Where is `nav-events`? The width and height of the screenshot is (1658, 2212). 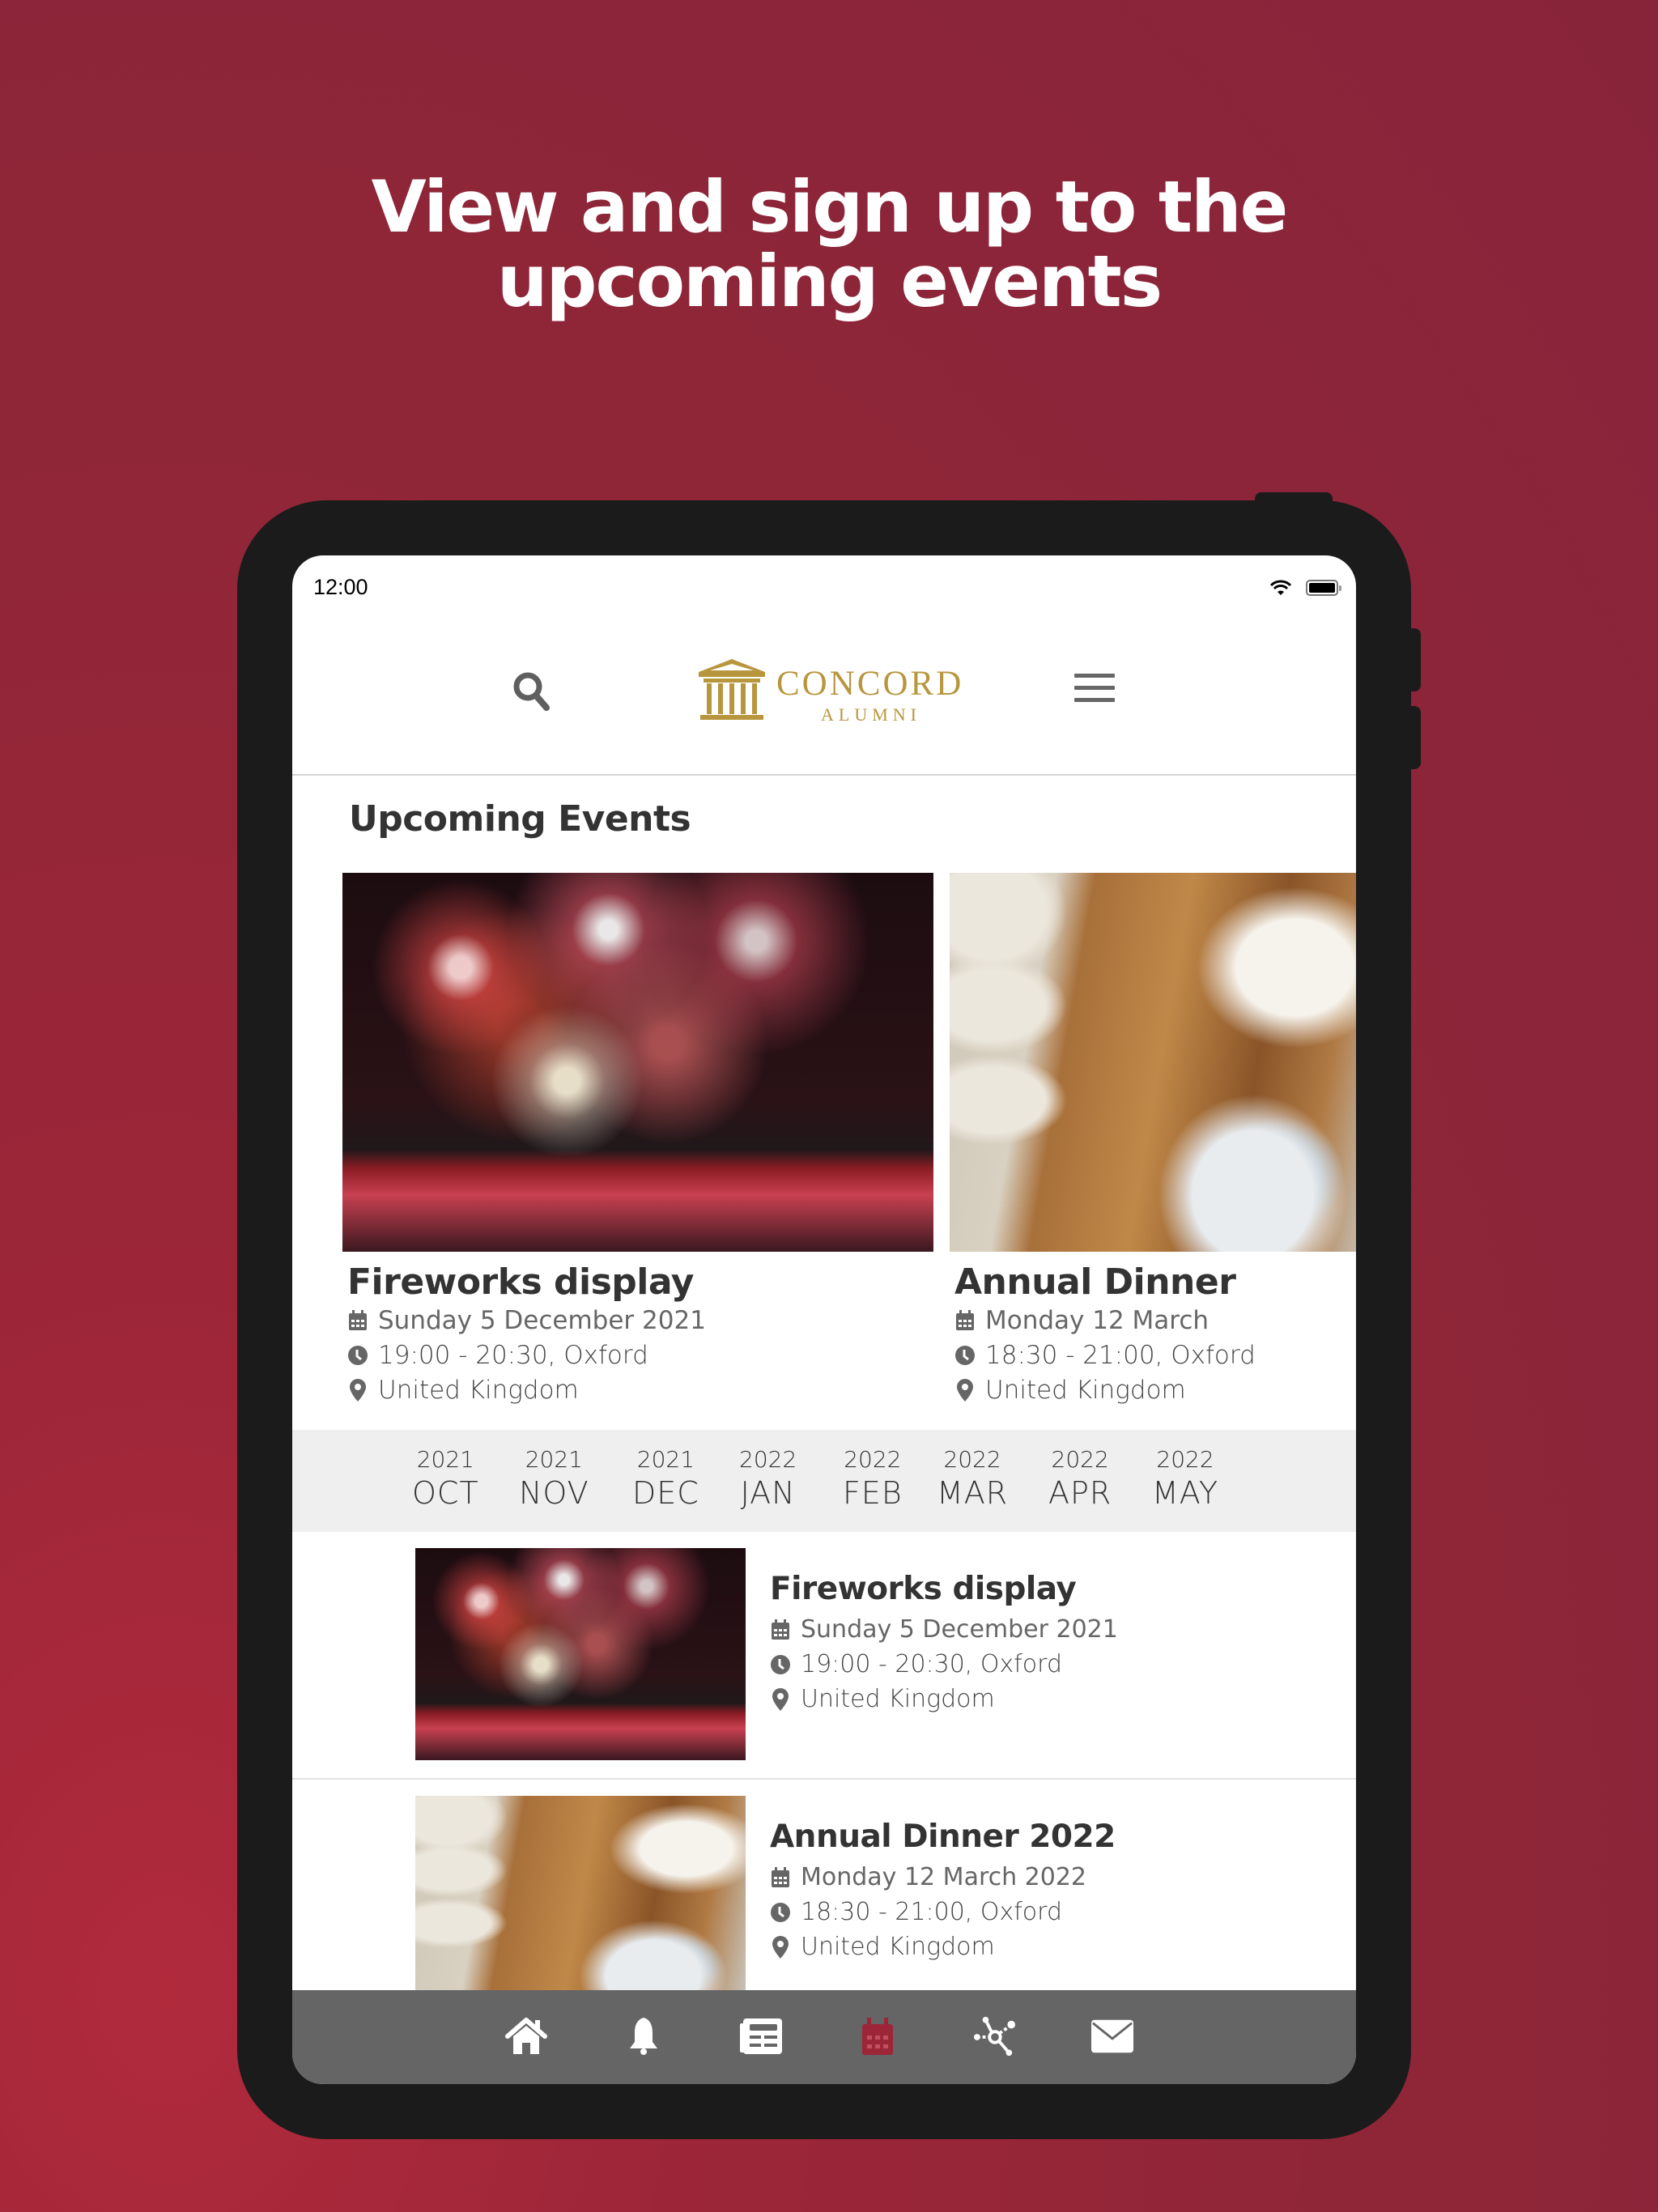 nav-events is located at coordinates (878, 2037).